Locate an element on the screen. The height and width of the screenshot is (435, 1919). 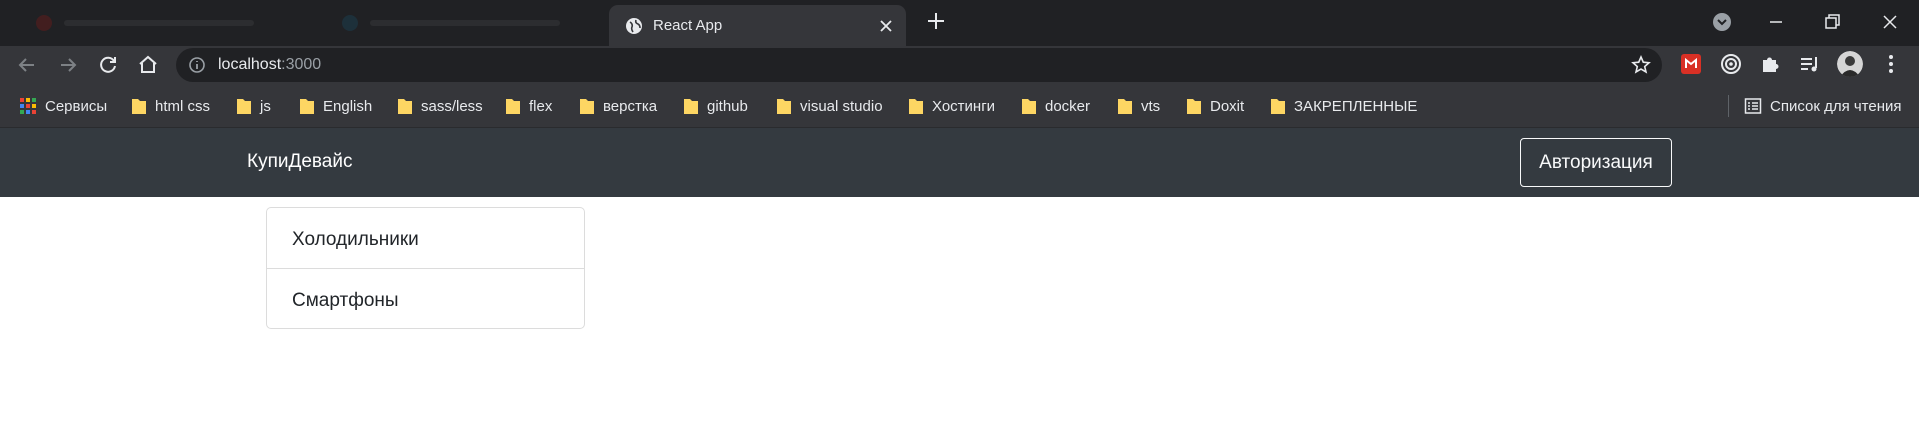
bookmark-label: github is located at coordinates (727, 106).